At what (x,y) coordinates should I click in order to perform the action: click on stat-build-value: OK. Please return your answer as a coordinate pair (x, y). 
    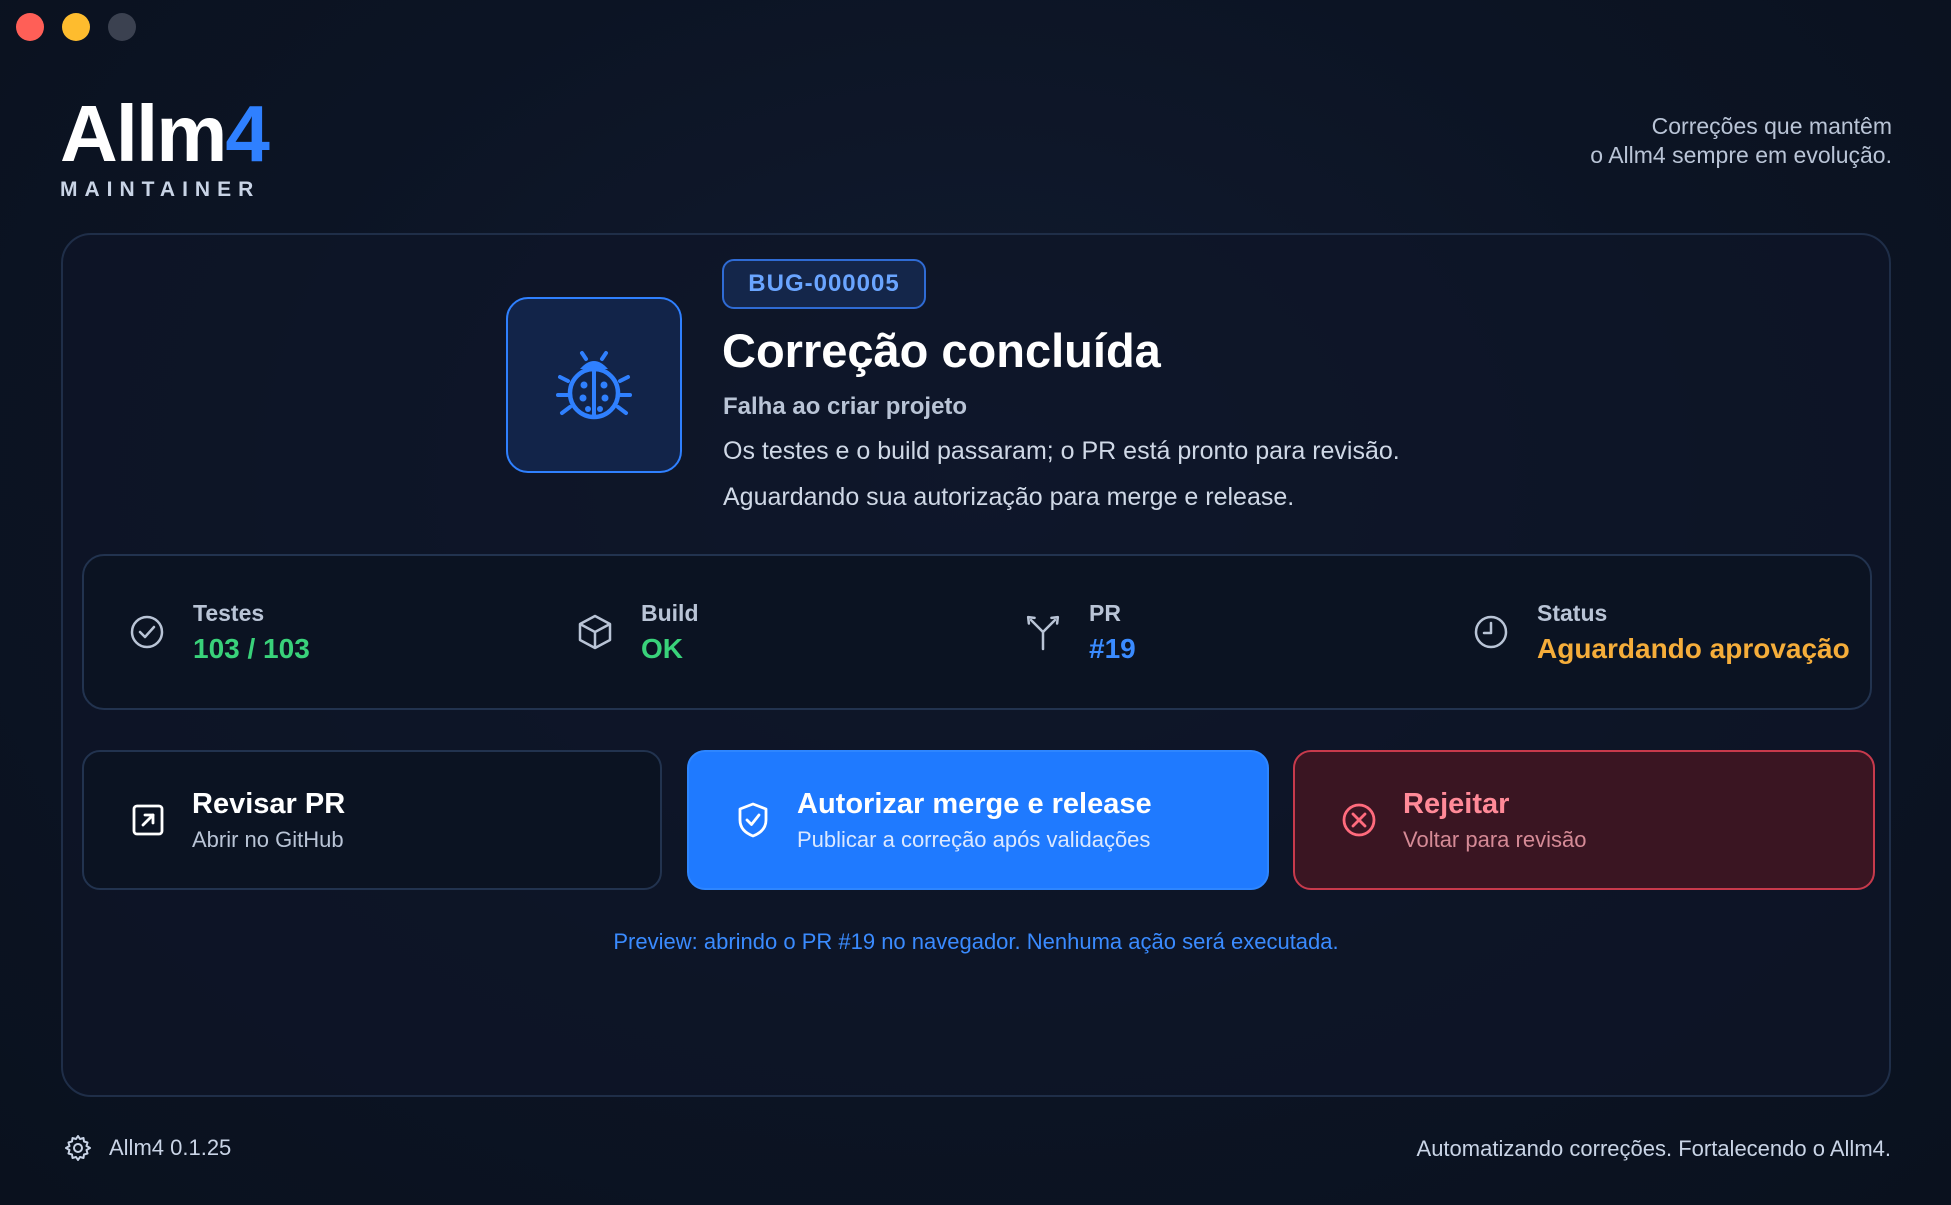
    Looking at the image, I should click on (662, 648).